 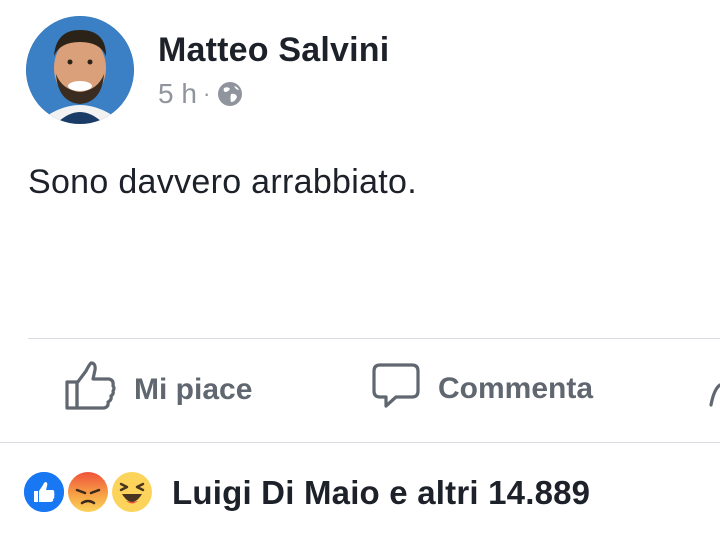 I want to click on divider, so click(x=360, y=442).